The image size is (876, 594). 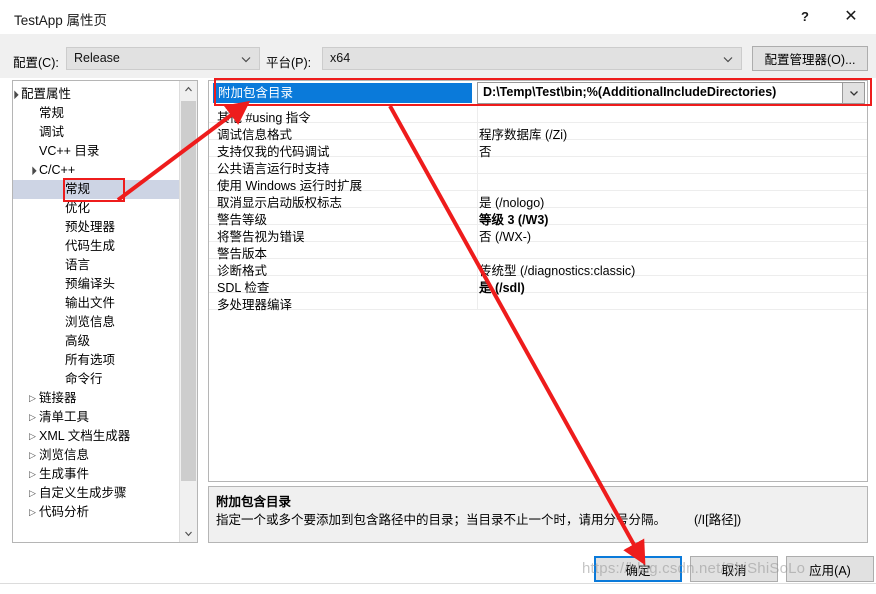 I want to click on tree-item-label: 浏览信息, so click(x=90, y=322).